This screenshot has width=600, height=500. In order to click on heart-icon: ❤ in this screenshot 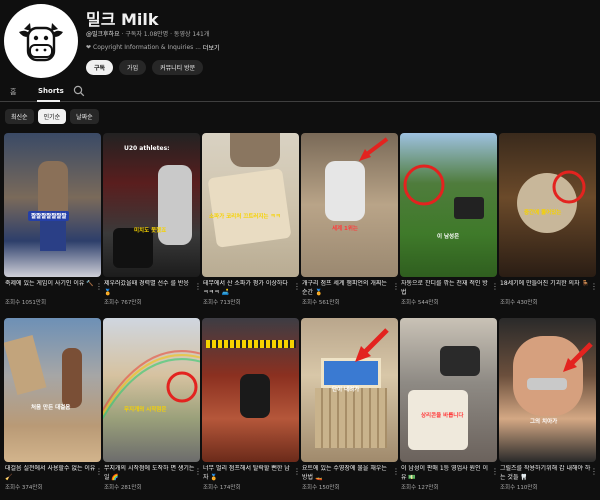, I will do `click(89, 47)`.